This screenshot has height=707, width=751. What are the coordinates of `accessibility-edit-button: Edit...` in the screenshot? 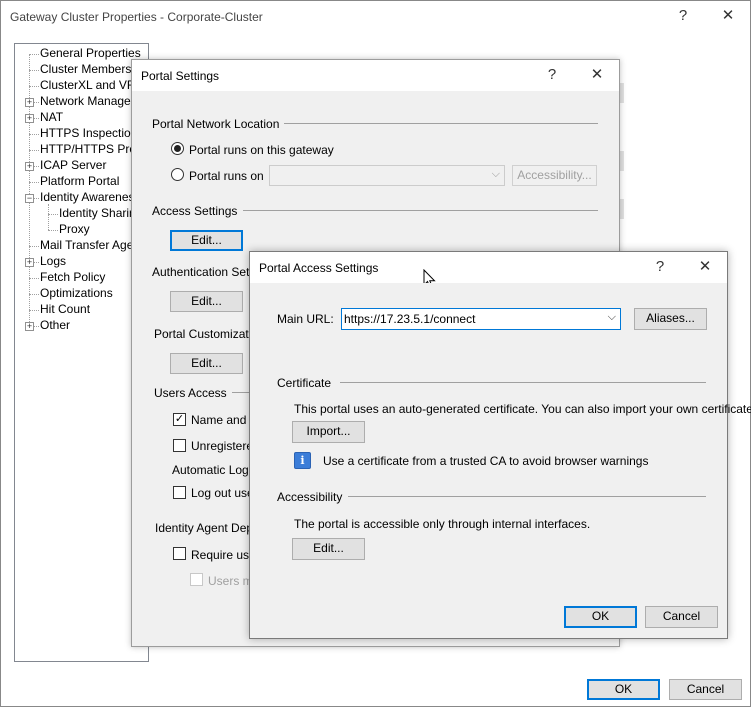 It's located at (328, 549).